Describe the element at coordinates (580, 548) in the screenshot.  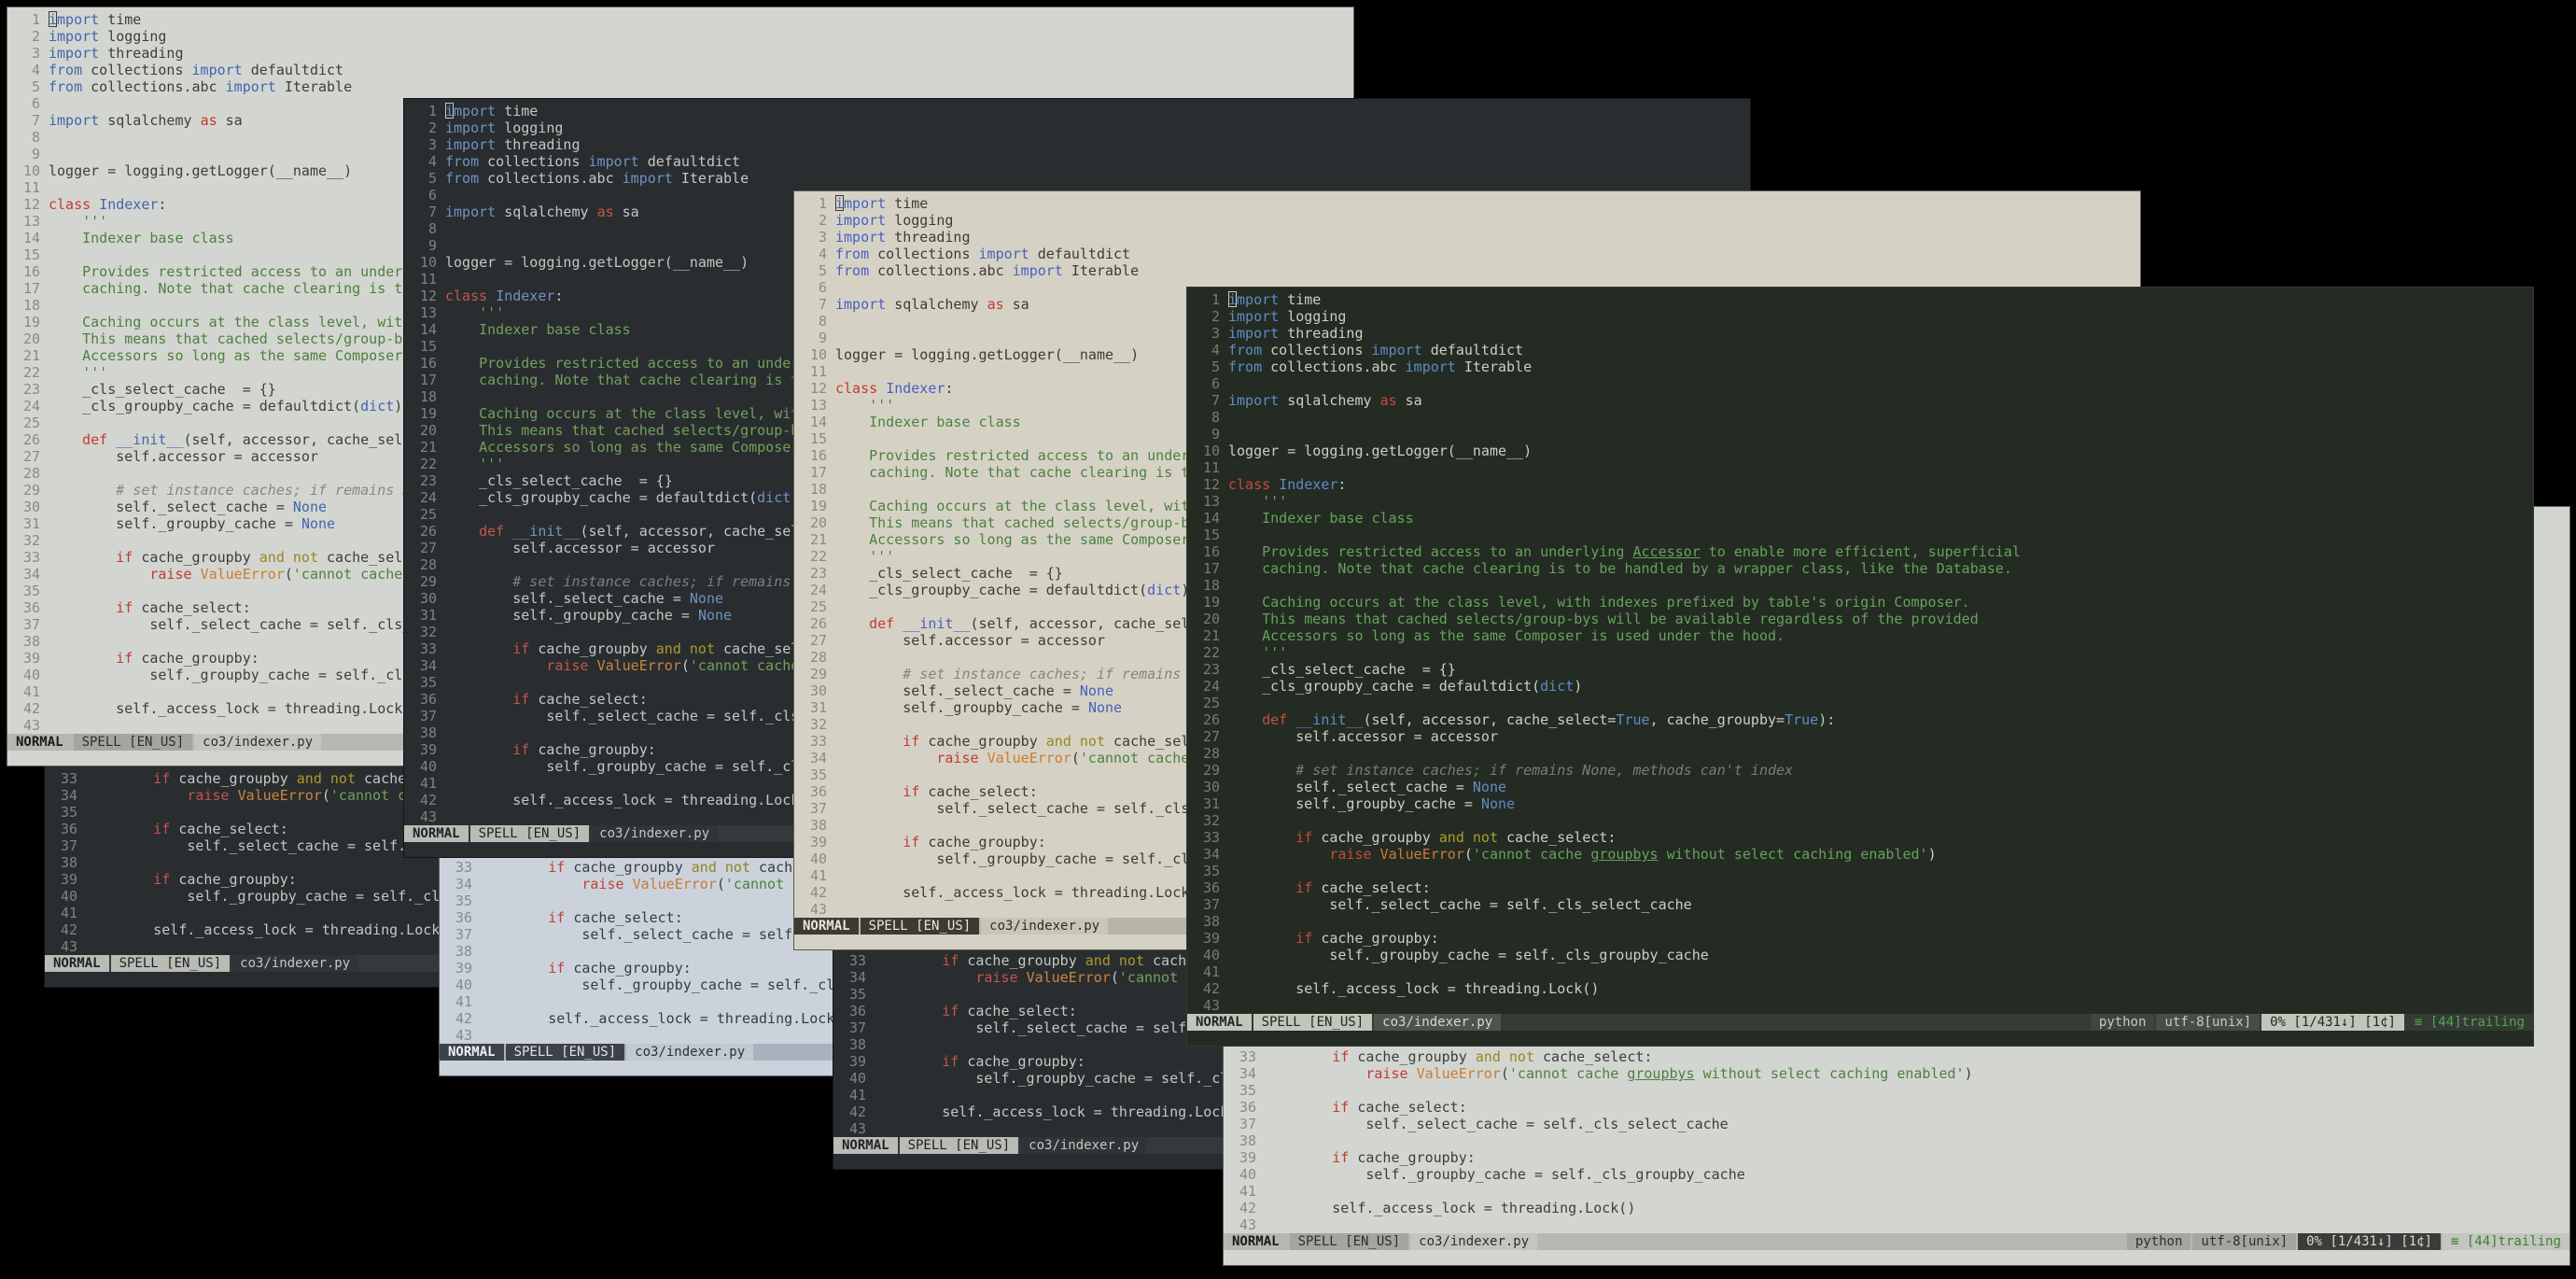
I see `code-token: self.accessor = accessor` at that location.